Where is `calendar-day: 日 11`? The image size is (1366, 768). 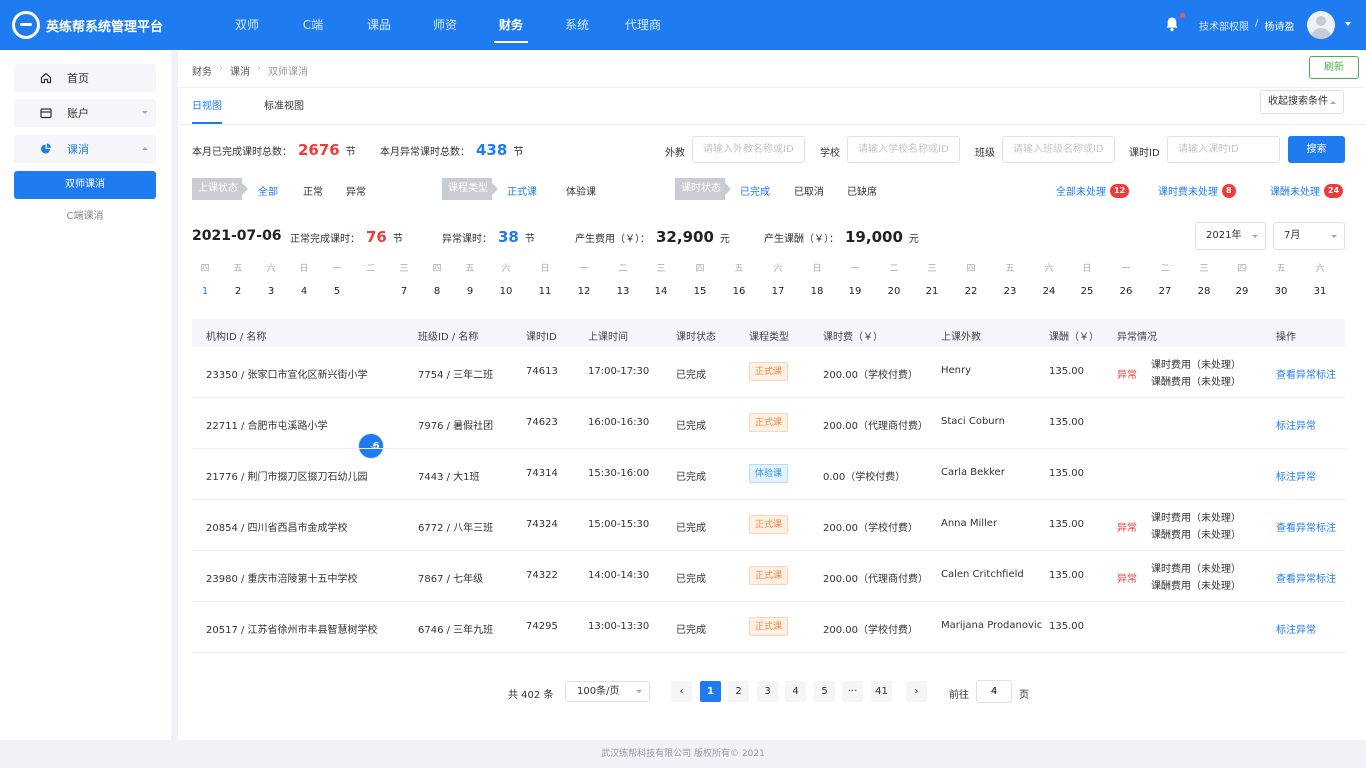
calendar-day: 日 11 is located at coordinates (545, 282).